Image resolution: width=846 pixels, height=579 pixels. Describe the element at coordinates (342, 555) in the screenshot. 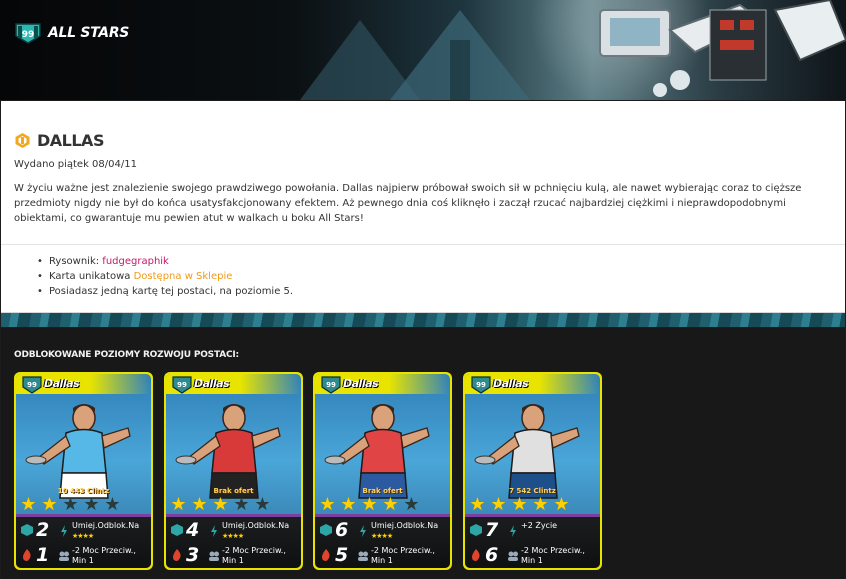

I see `damage-value: 5` at that location.